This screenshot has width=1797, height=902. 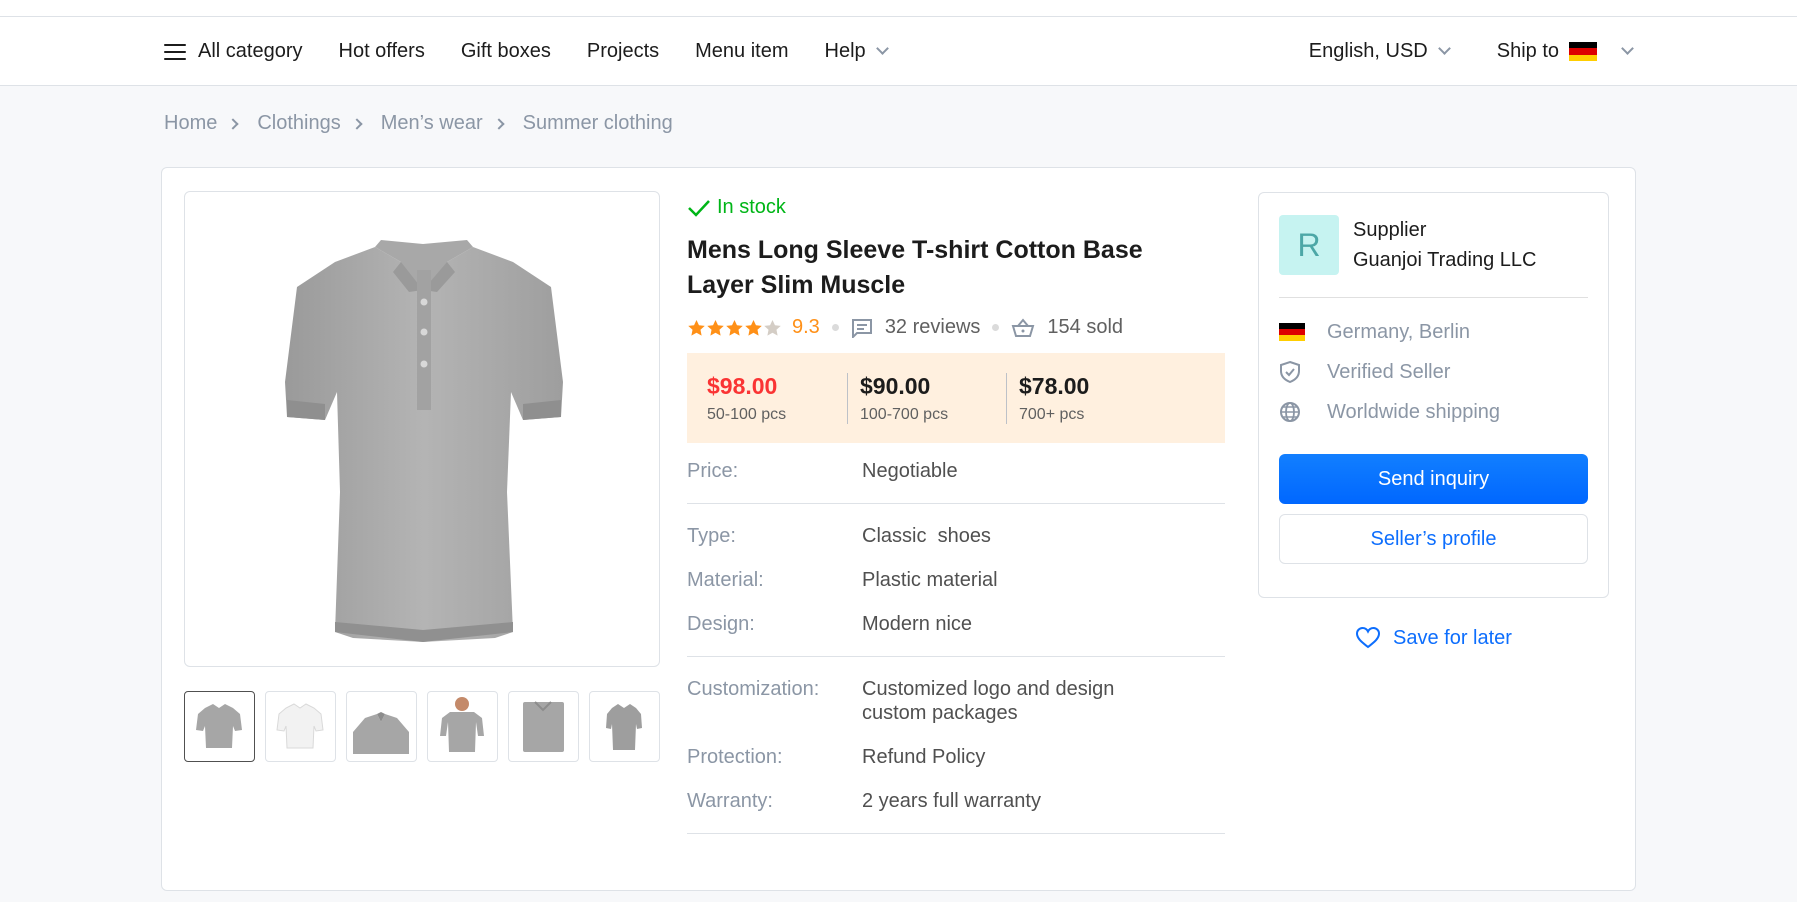 I want to click on tier-quantity: 100-700 pcs, so click(x=904, y=414).